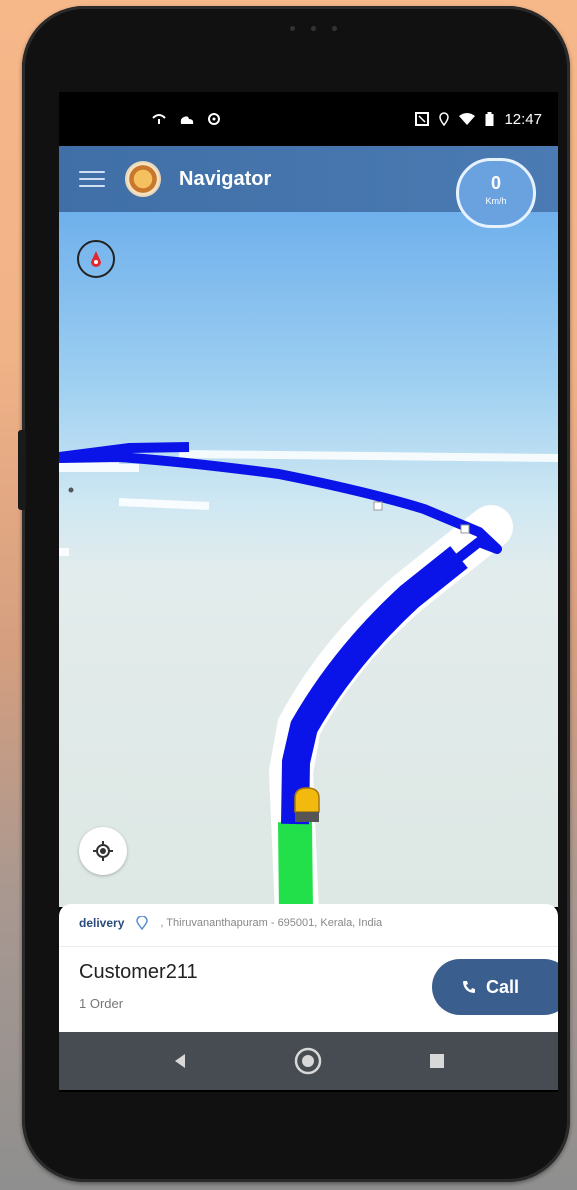 The height and width of the screenshot is (1190, 577). What do you see at coordinates (225, 178) in the screenshot?
I see `app-title: Navigator` at bounding box center [225, 178].